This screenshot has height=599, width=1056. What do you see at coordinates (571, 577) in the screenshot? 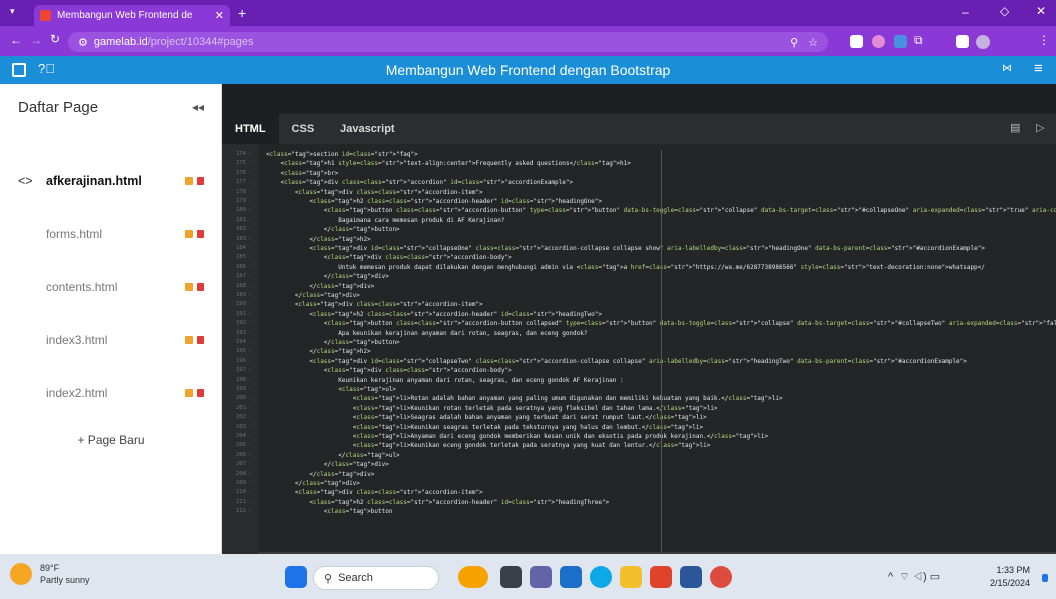
I see `mail-icon` at bounding box center [571, 577].